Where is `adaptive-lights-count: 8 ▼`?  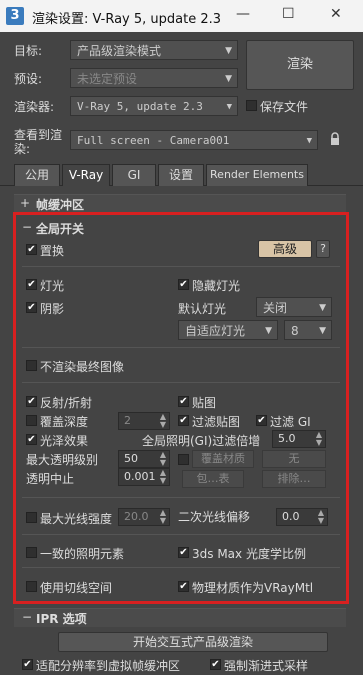 adaptive-lights-count: 8 ▼ is located at coordinates (308, 330).